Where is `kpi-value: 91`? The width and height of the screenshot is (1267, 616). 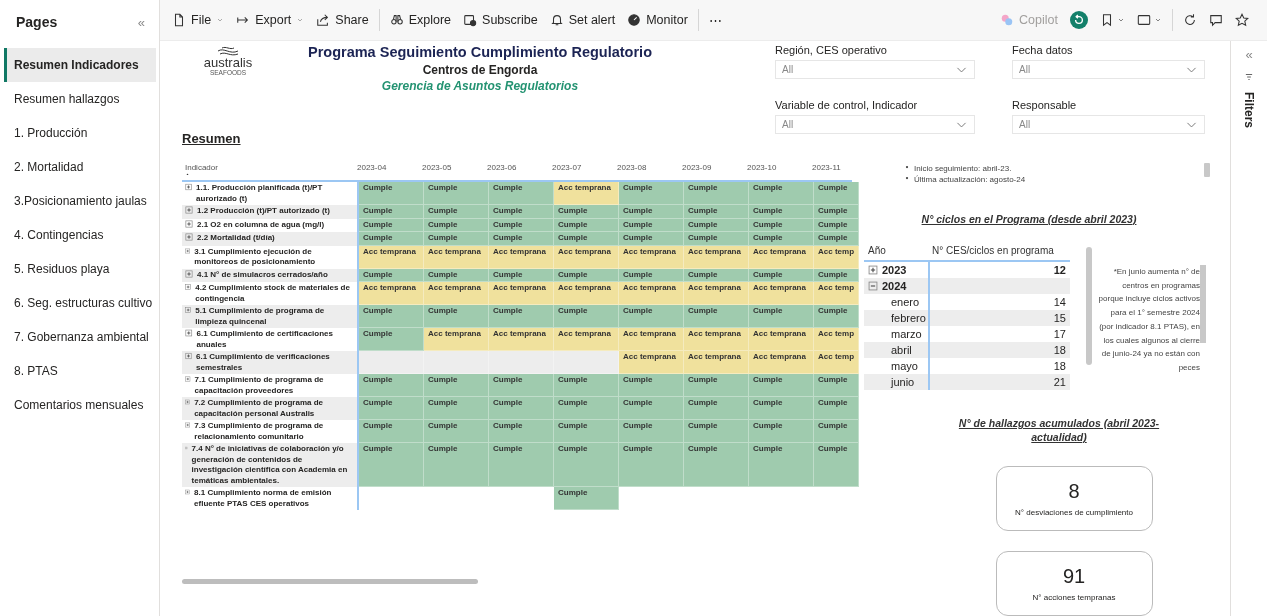
kpi-value: 91 is located at coordinates (1074, 576).